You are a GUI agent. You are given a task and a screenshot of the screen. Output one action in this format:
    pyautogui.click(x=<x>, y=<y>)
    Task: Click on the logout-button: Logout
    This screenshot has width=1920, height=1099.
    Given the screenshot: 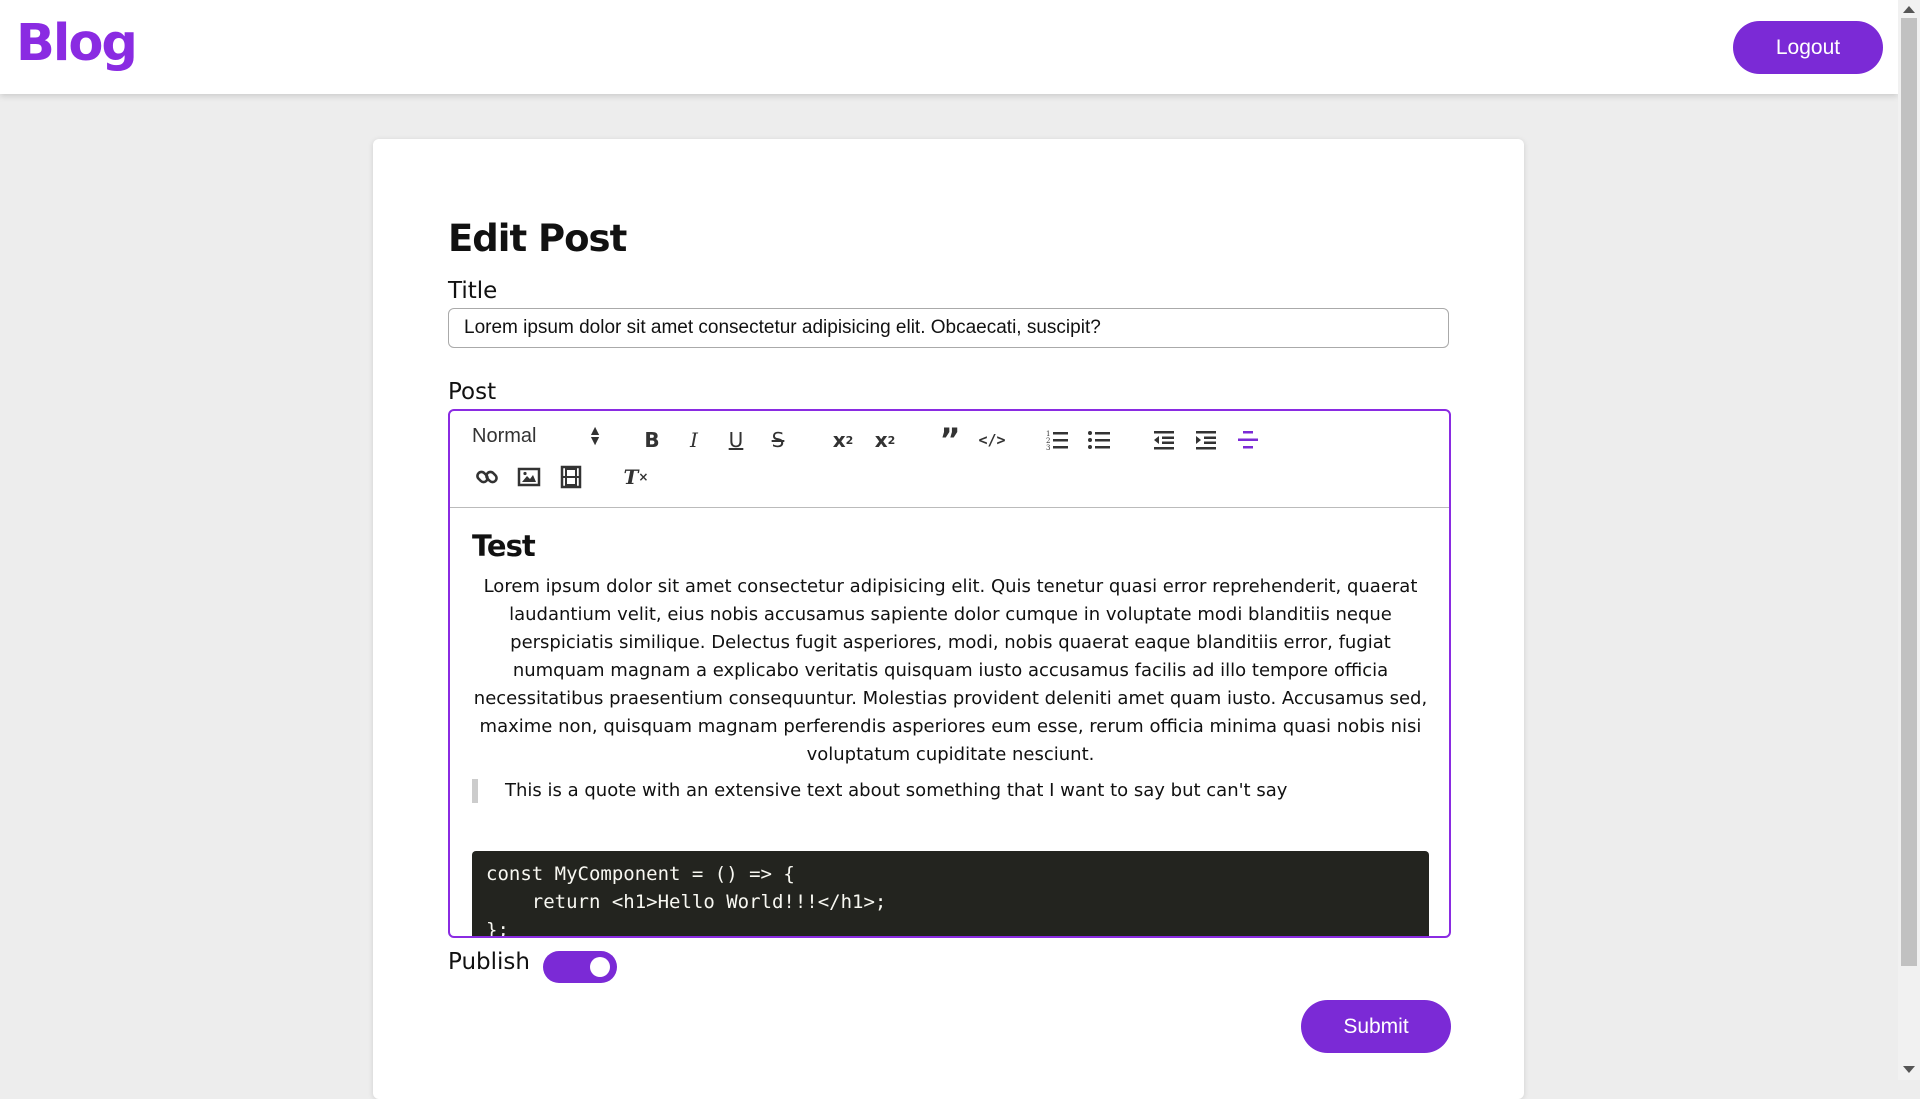 What is the action you would take?
    pyautogui.click(x=1808, y=47)
    